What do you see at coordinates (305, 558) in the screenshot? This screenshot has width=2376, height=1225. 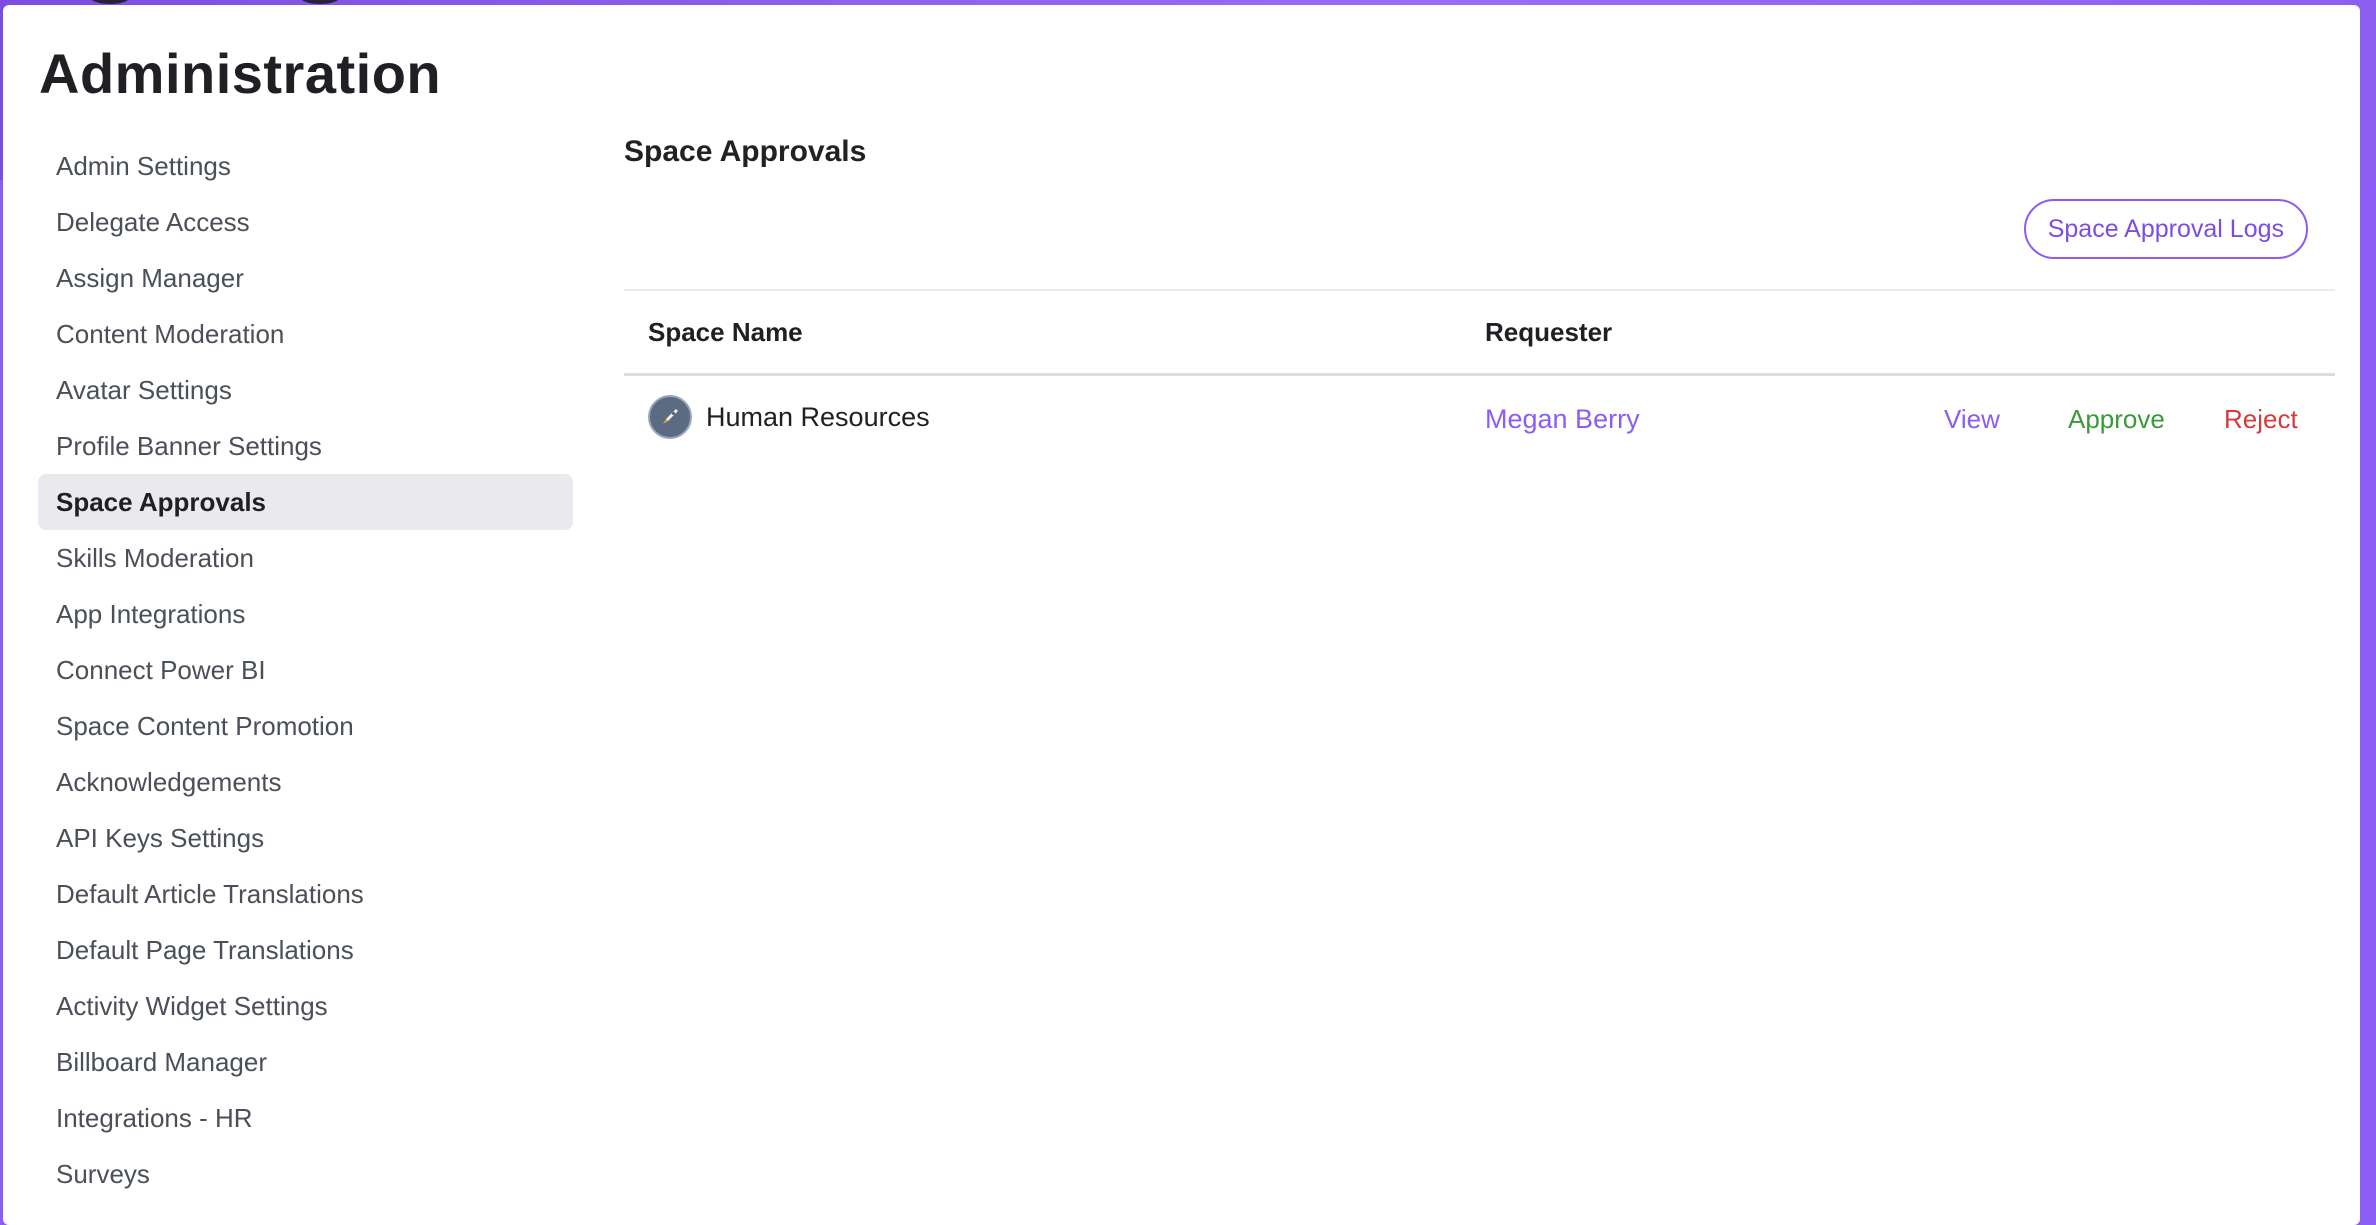 I see `sidebar-item-skills-moderation: Skills Moderation` at bounding box center [305, 558].